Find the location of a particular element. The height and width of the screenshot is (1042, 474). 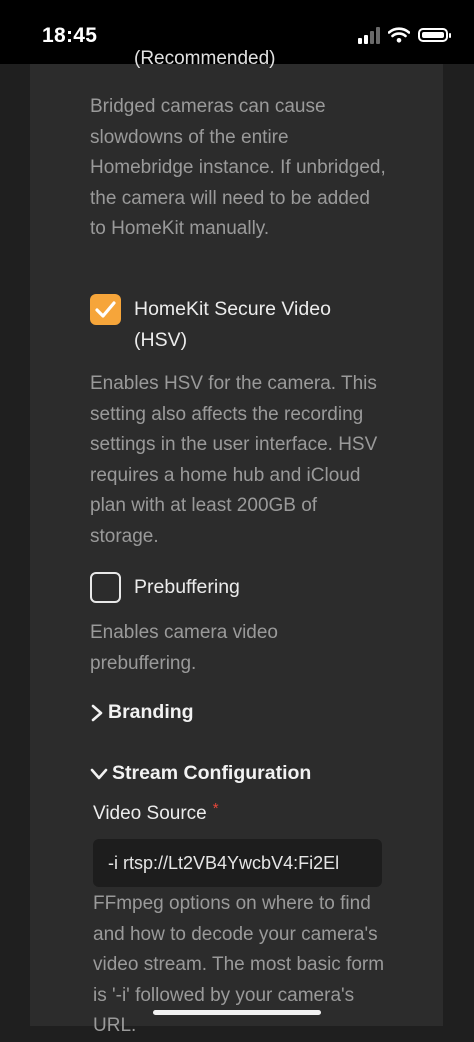

video-source-label: Video Source * is located at coordinates (156, 812).